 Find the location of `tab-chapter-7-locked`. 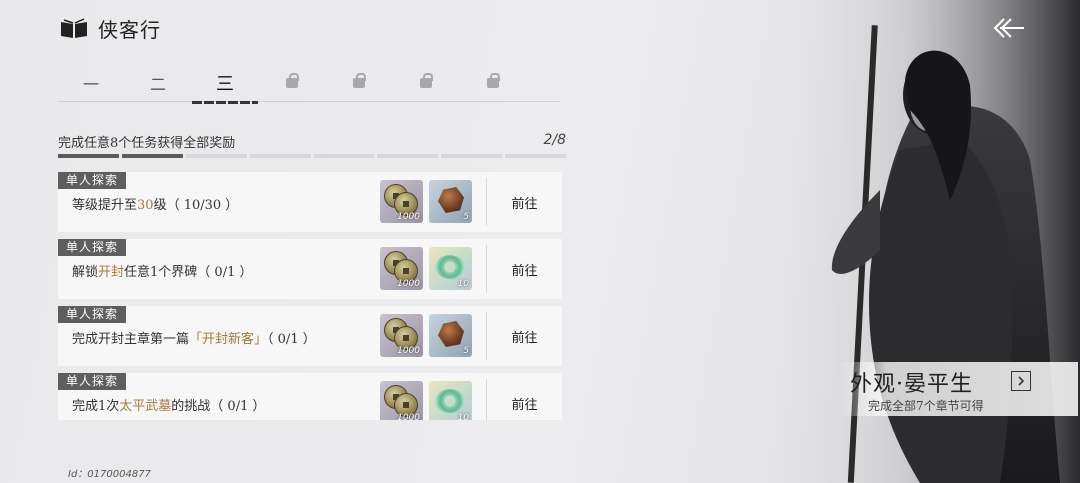

tab-chapter-7-locked is located at coordinates (493, 83).